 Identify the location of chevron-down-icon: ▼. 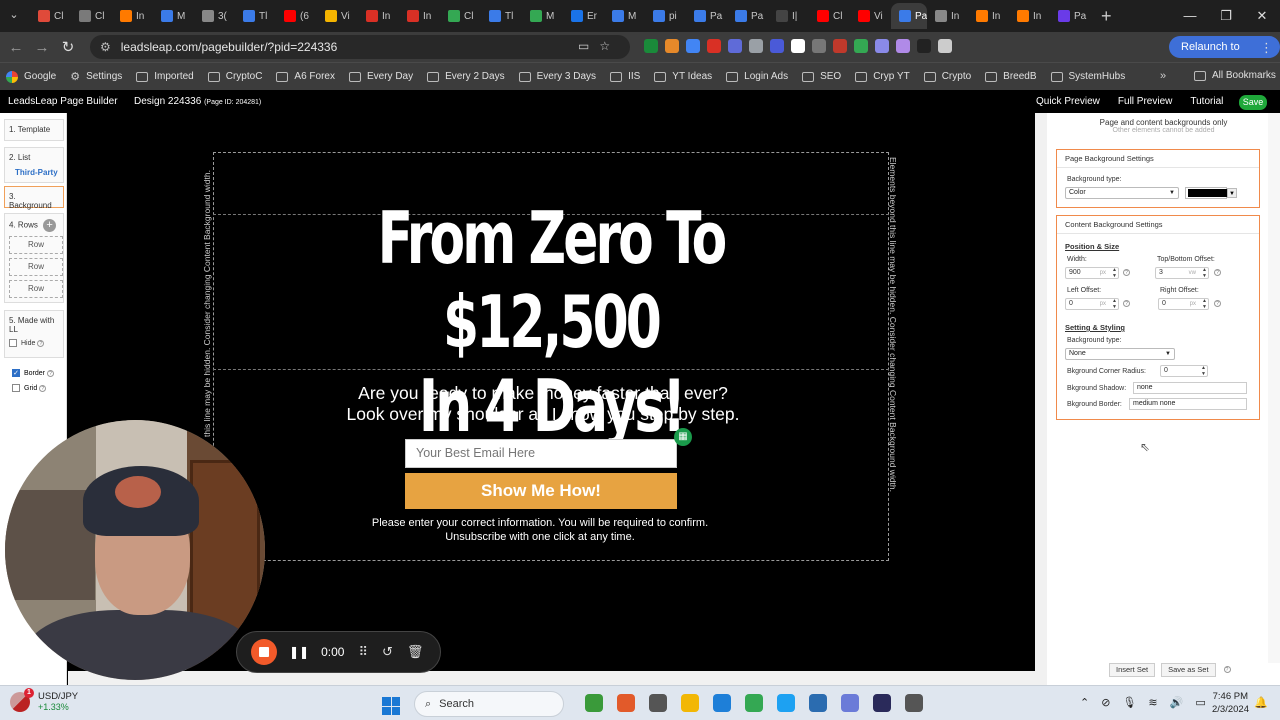
(1232, 193).